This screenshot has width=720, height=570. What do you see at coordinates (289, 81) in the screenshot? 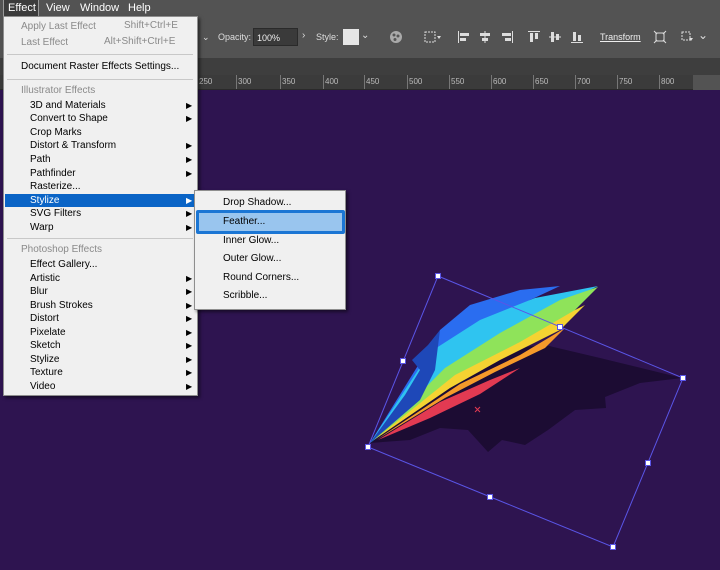
I see `ruler-label: 350` at bounding box center [289, 81].